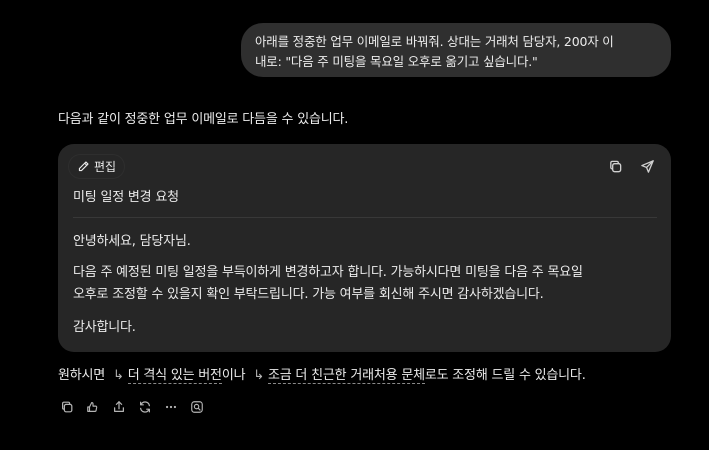 The image size is (709, 450). I want to click on suggestion-prefix: 원하시면, so click(82, 375).